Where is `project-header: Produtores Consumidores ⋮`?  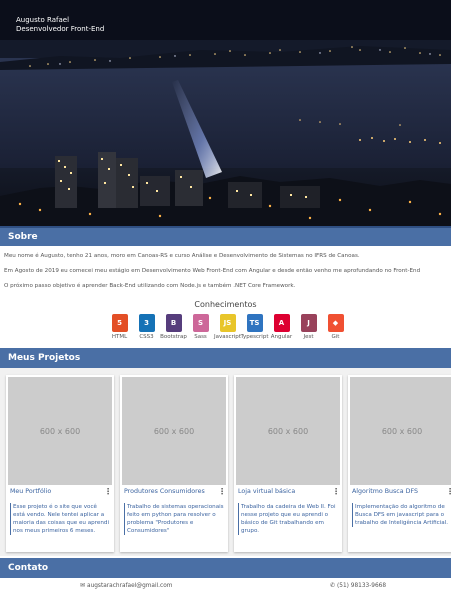 project-header: Produtores Consumidores ⋮ is located at coordinates (174, 492).